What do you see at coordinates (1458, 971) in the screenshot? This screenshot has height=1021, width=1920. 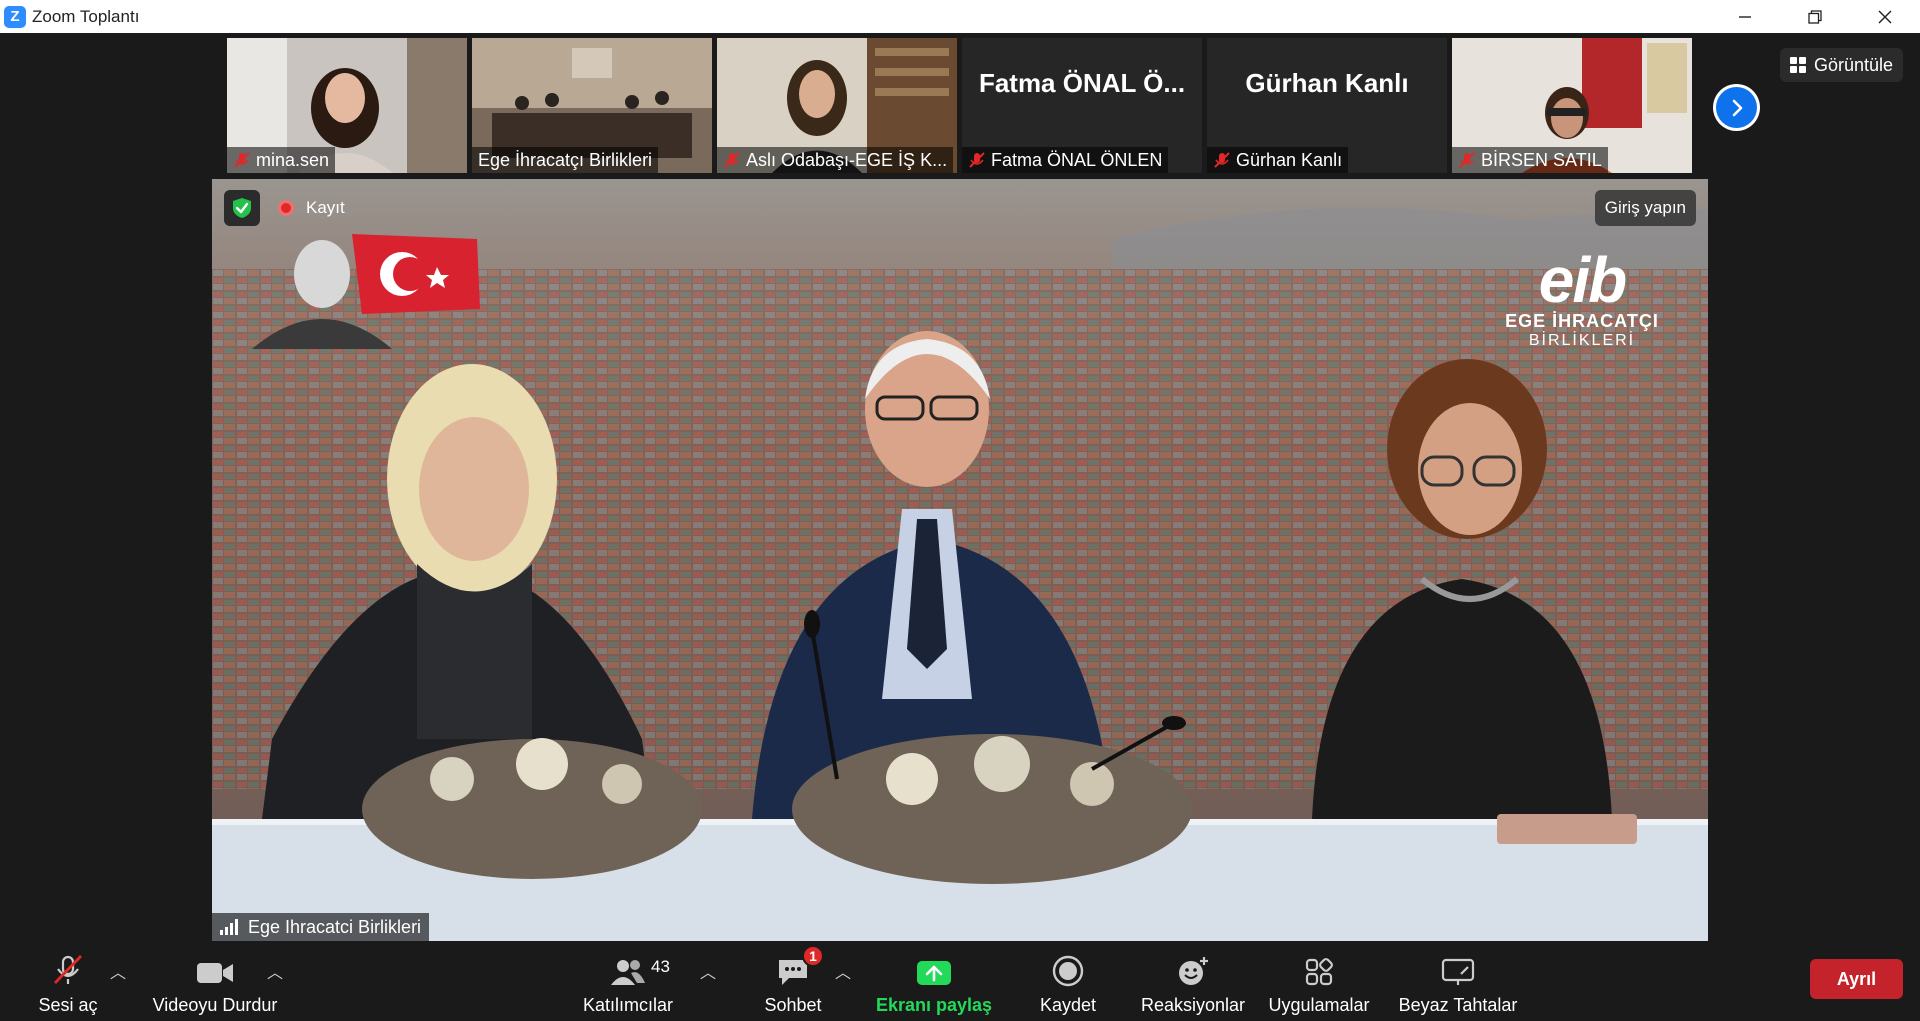 I see `whiteboard-icon` at bounding box center [1458, 971].